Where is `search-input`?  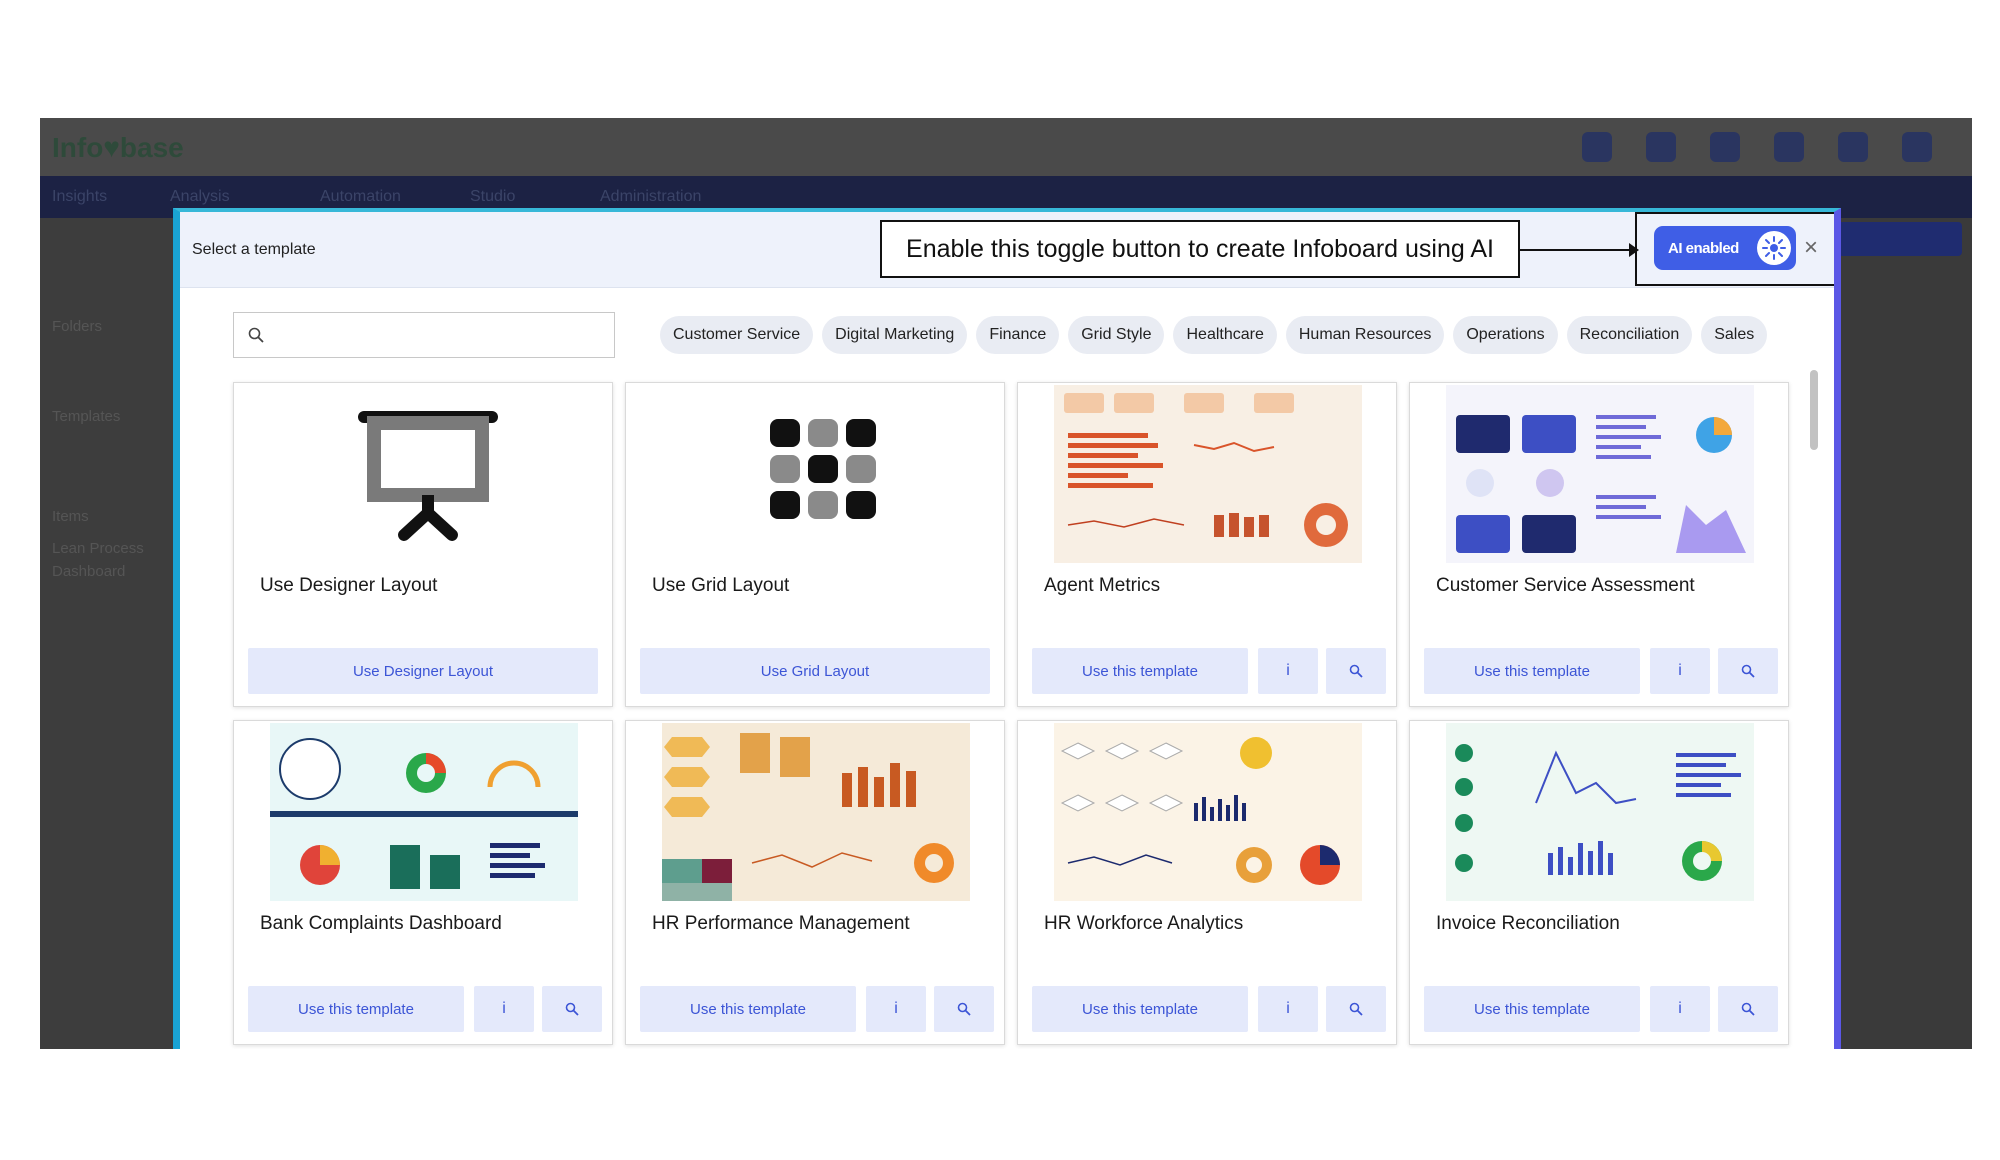 search-input is located at coordinates (424, 335).